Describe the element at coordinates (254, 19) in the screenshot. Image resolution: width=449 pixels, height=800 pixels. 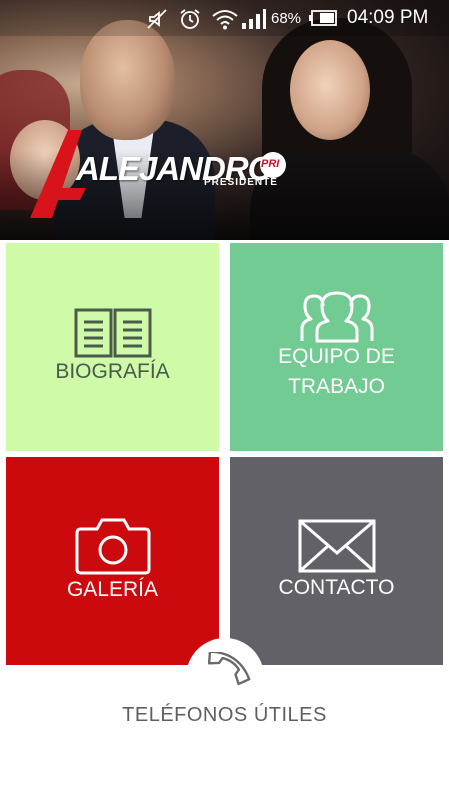
I see `signal-icon` at that location.